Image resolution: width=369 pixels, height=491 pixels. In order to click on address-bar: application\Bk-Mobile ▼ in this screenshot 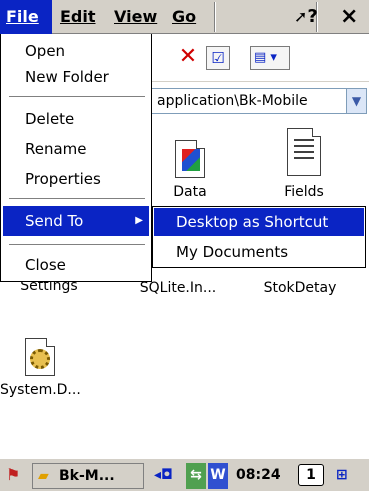, I will do `click(258, 101)`.